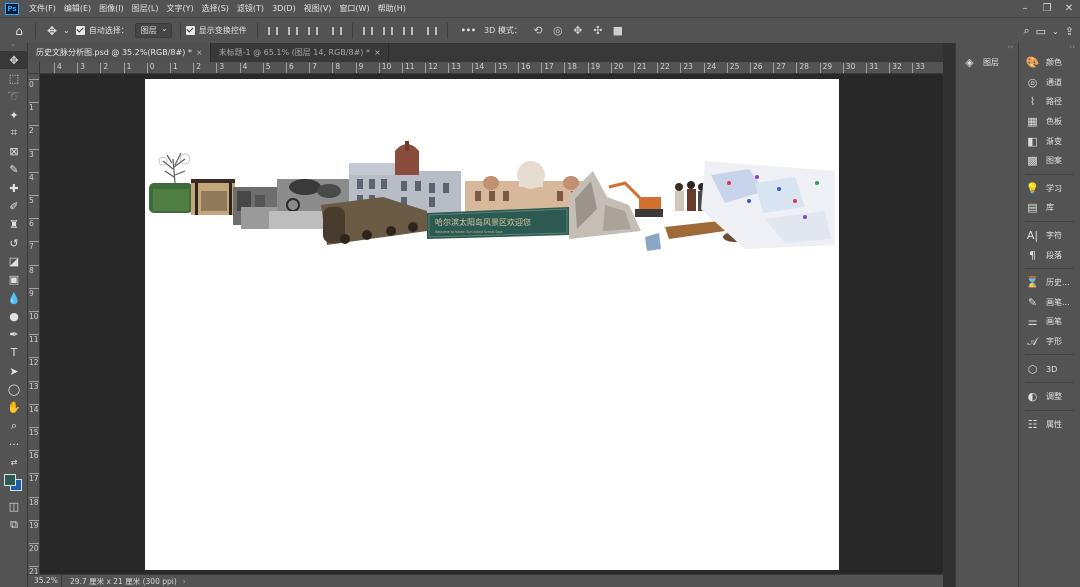 The height and width of the screenshot is (587, 1080). Describe the element at coordinates (14, 243) in the screenshot. I see `history-brush-tool-icon: ↺` at that location.